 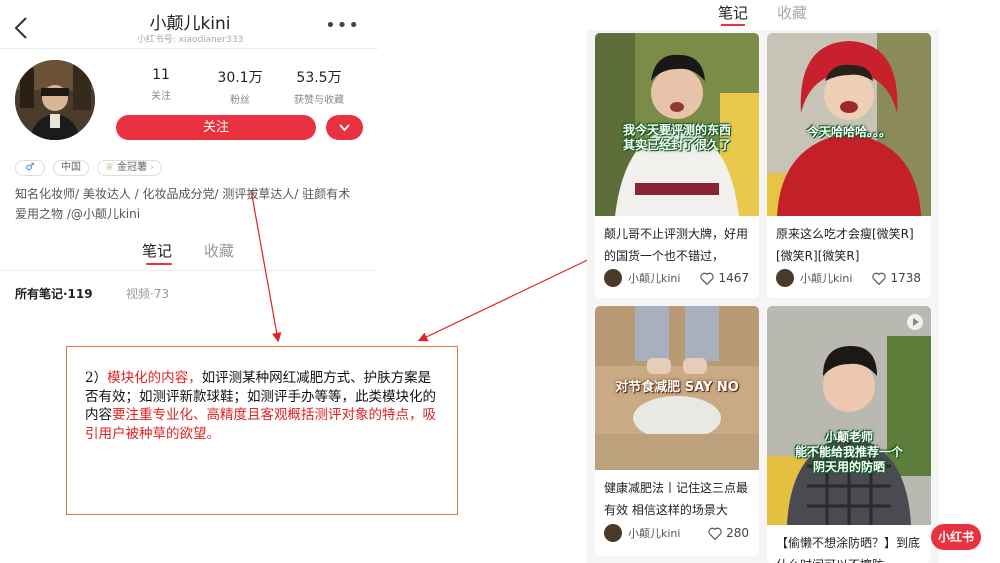 What do you see at coordinates (151, 167) in the screenshot?
I see `chevron-right-icon: ›` at bounding box center [151, 167].